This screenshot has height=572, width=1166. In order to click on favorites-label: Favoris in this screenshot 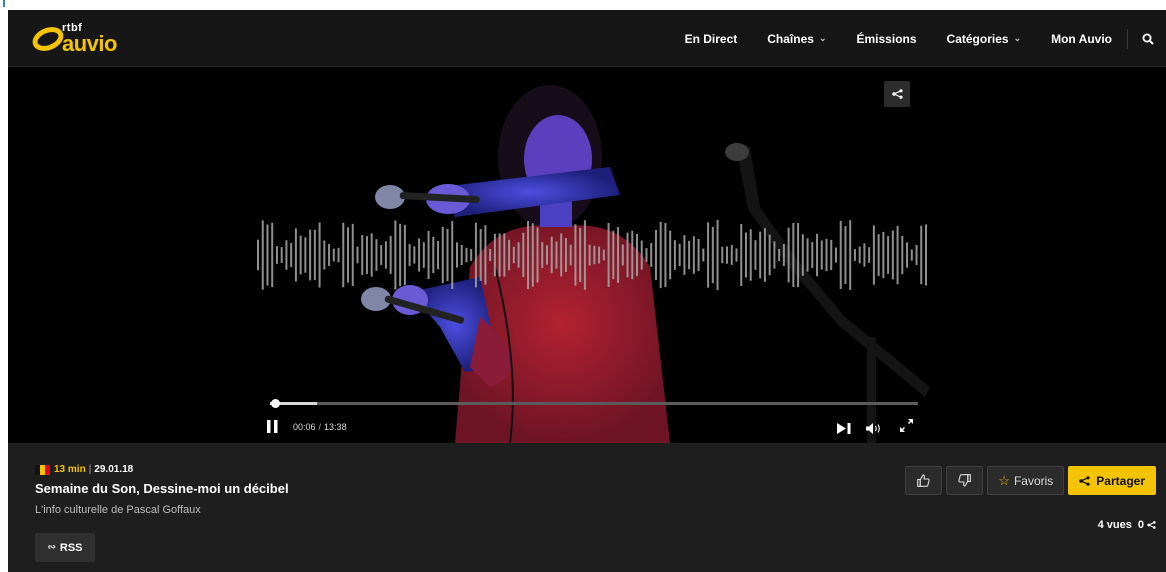, I will do `click(1033, 480)`.